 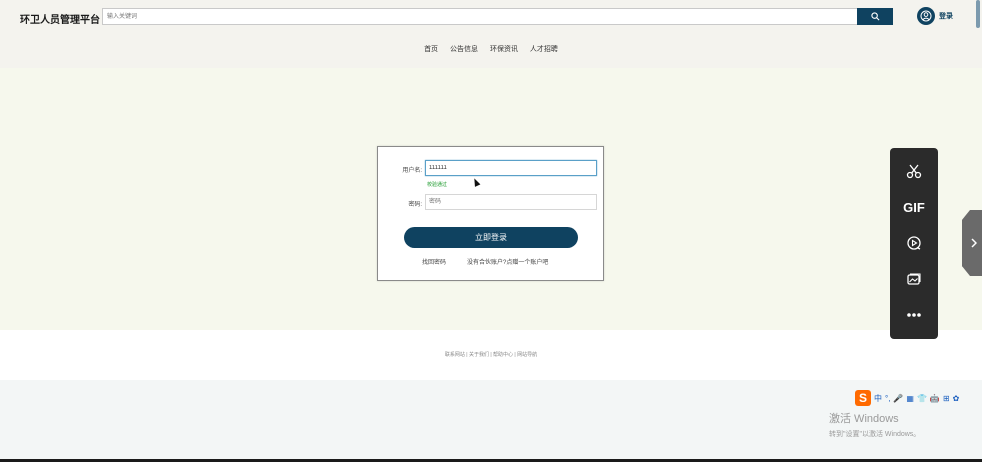 What do you see at coordinates (504, 49) in the screenshot?
I see `nav-item-news: 环保资讯` at bounding box center [504, 49].